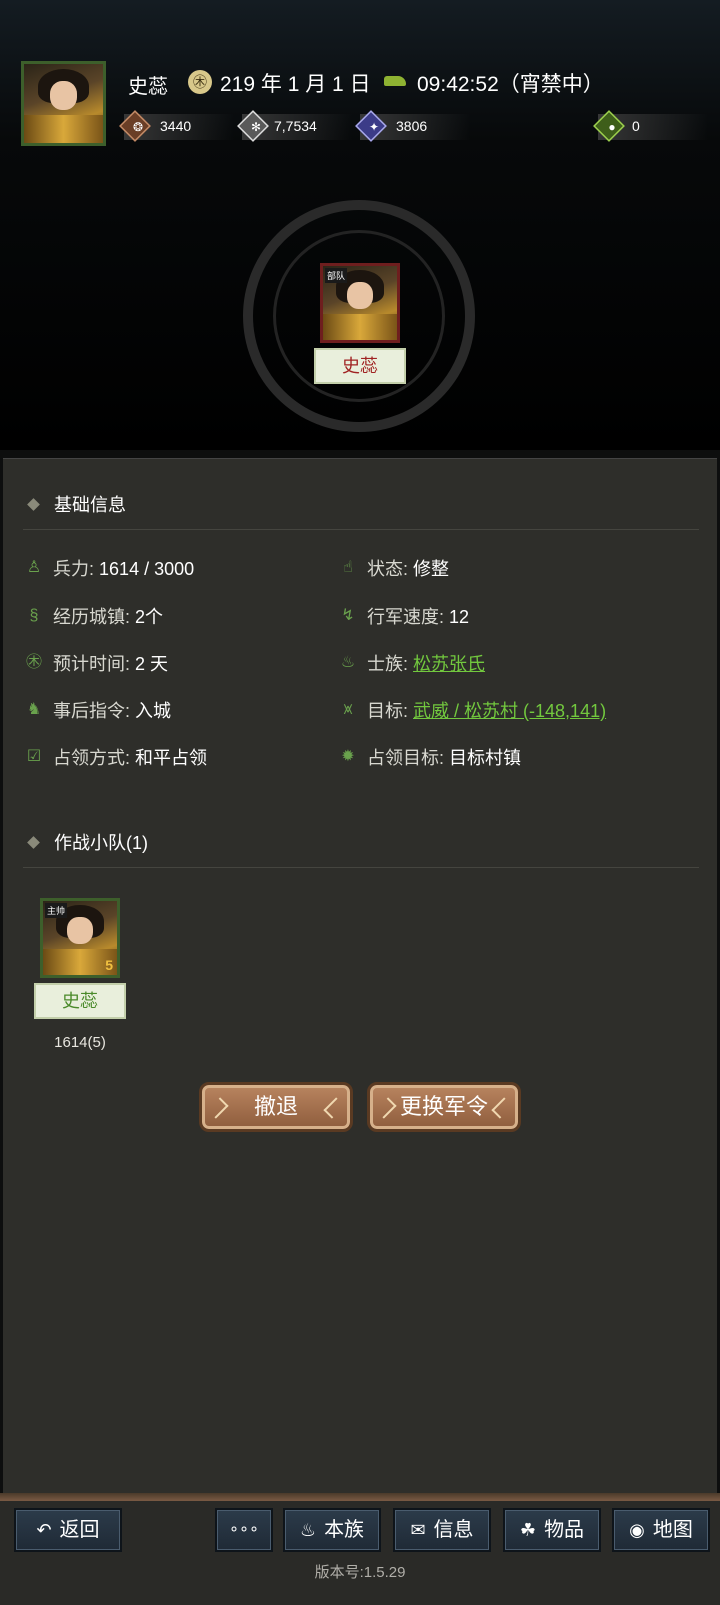 Image resolution: width=720 pixels, height=1605 pixels. What do you see at coordinates (34, 757) in the screenshot?
I see `checkbox-icon: ☑` at bounding box center [34, 757].